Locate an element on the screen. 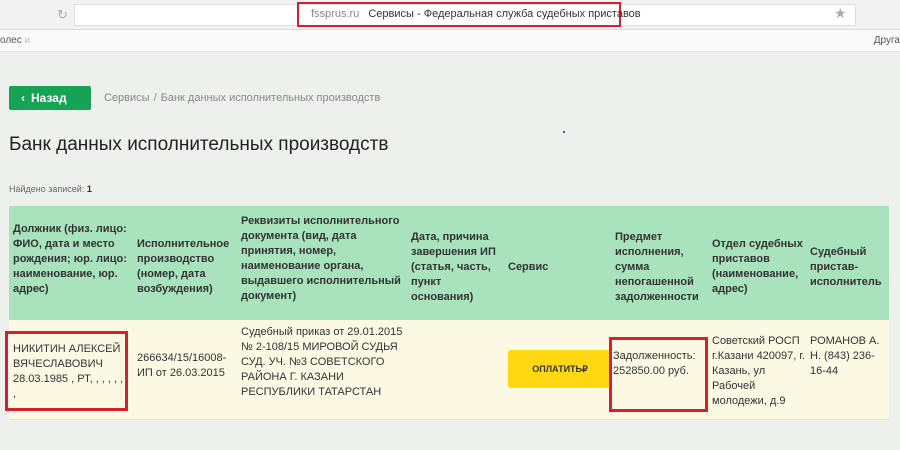 The height and width of the screenshot is (450, 900). found-records-label: Найдено записей: is located at coordinates (47, 189).